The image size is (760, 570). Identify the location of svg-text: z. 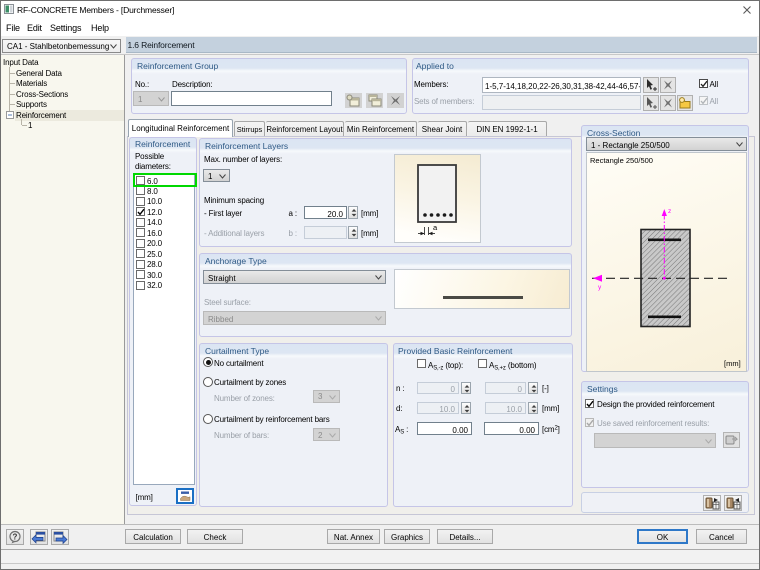
(669, 211).